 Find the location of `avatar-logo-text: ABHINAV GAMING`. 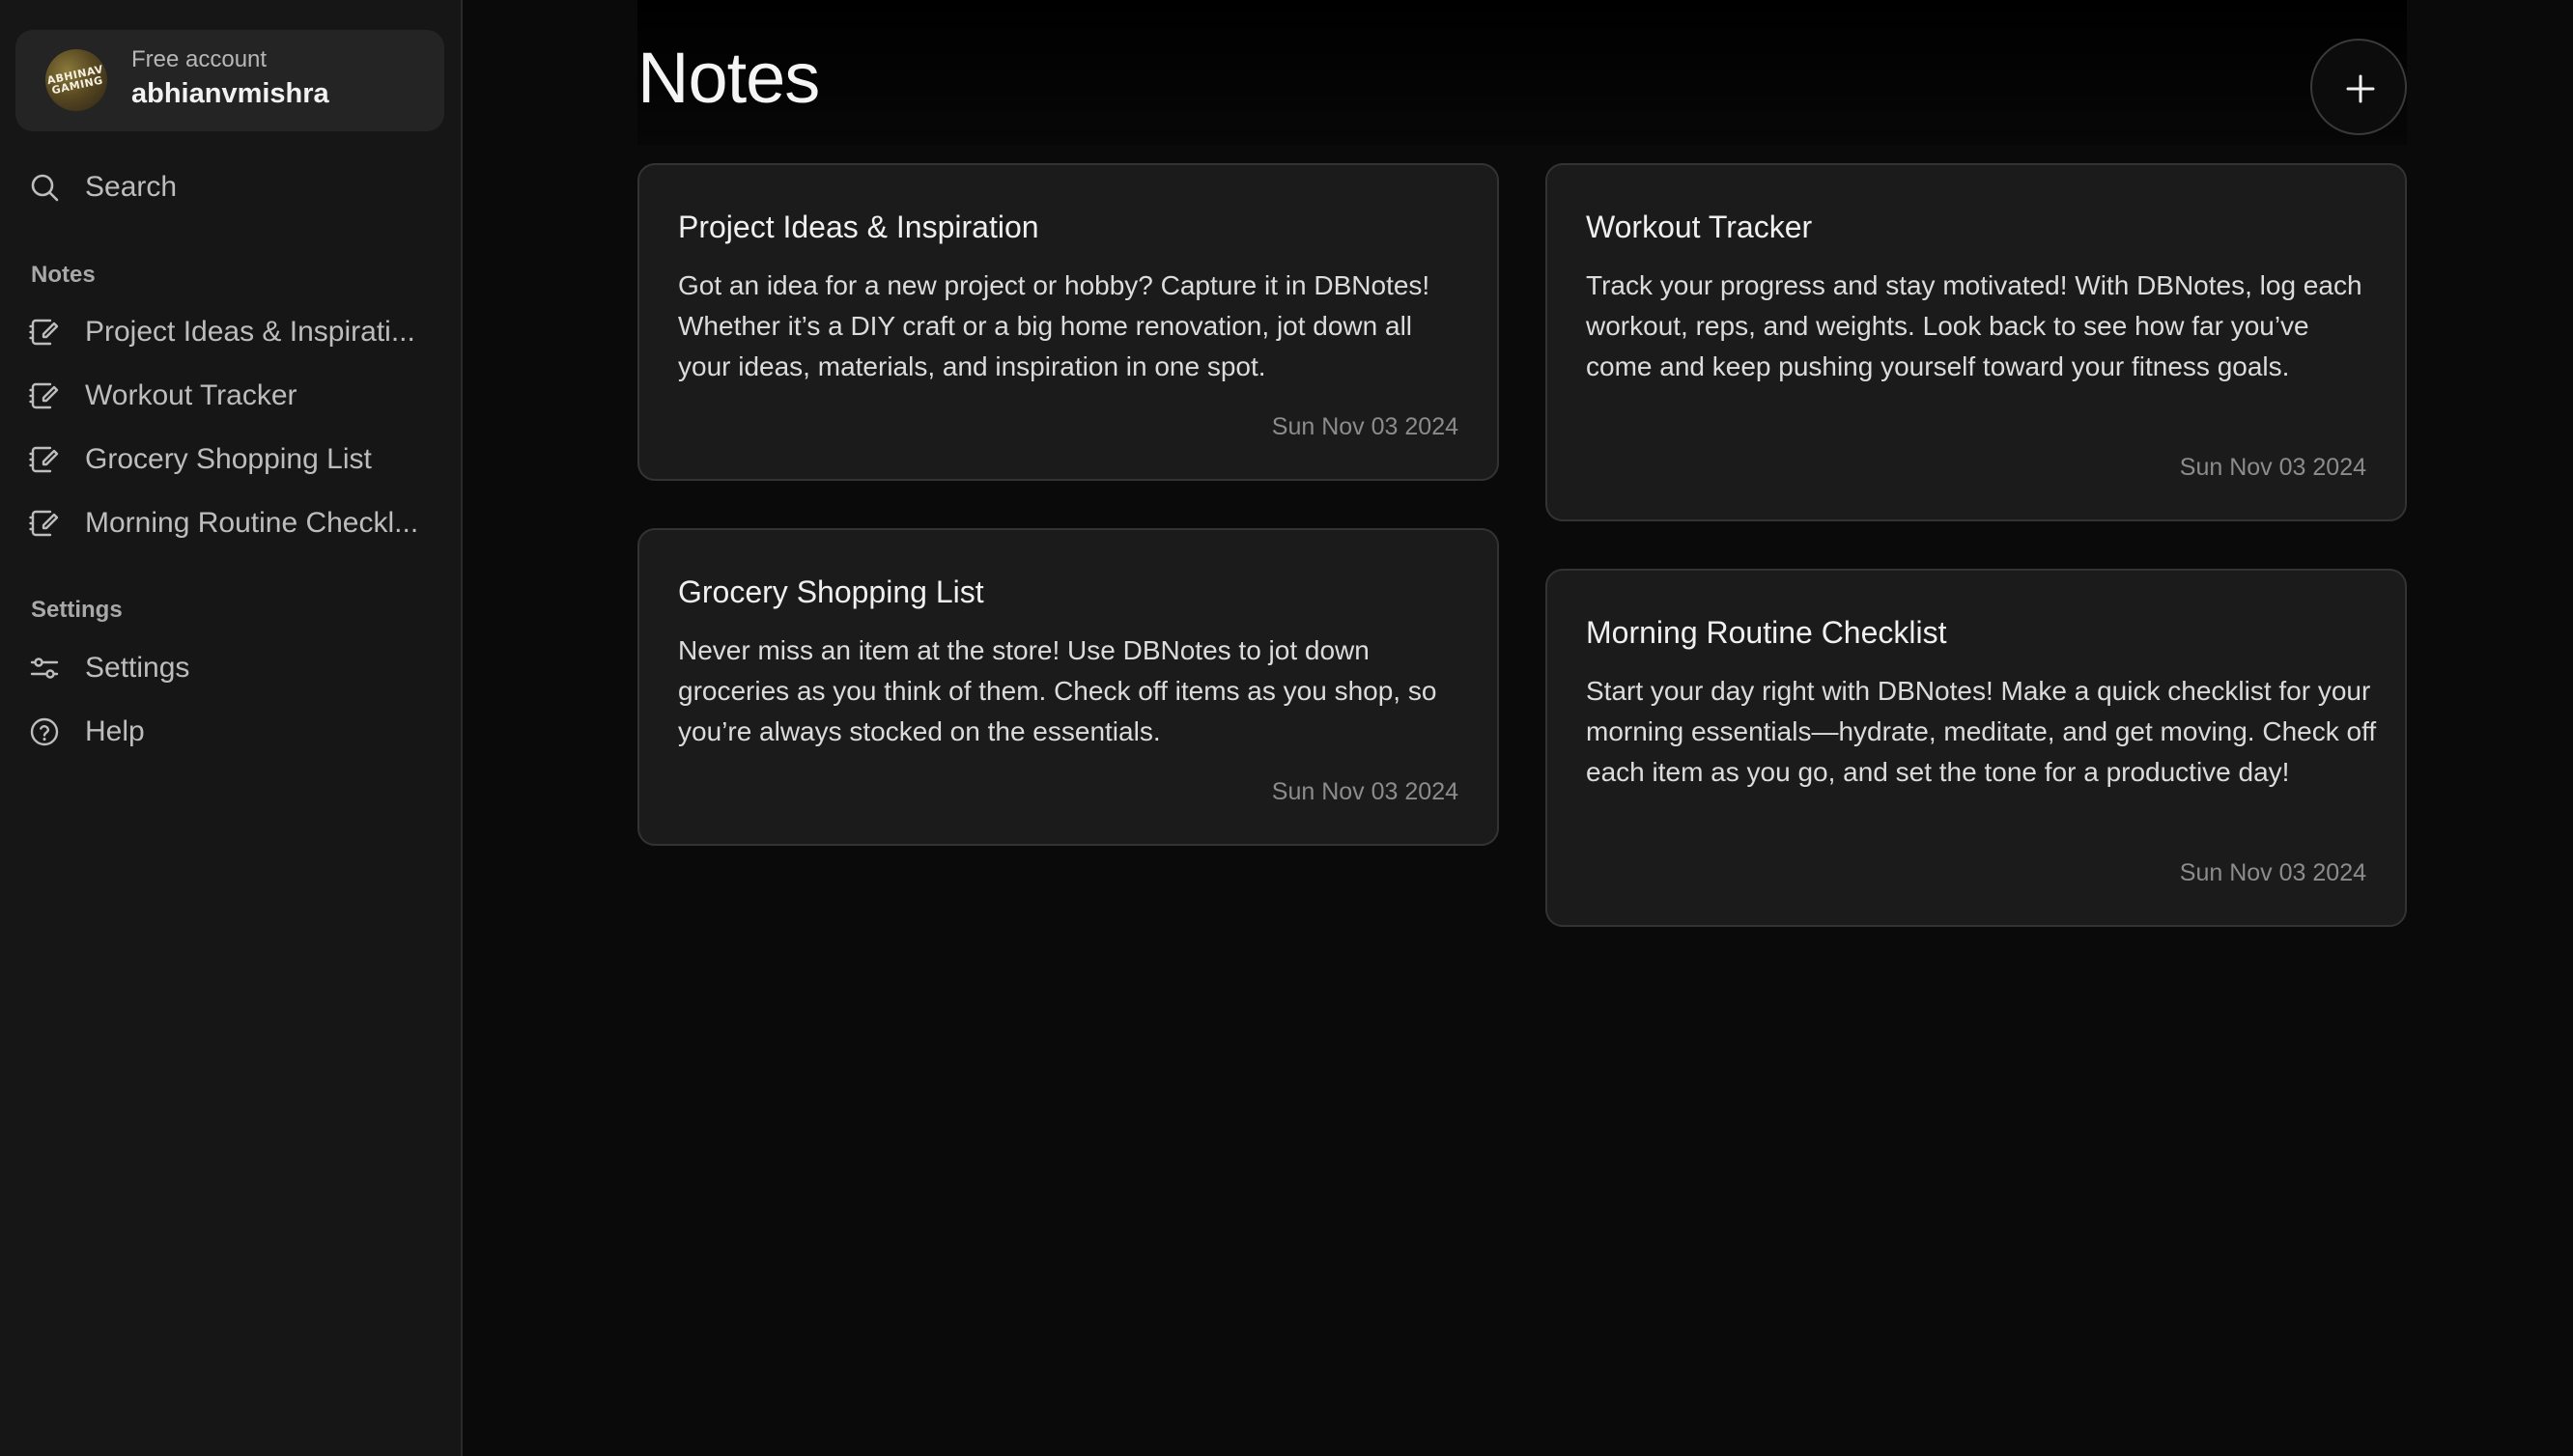

avatar-logo-text: ABHINAV GAMING is located at coordinates (75, 81).